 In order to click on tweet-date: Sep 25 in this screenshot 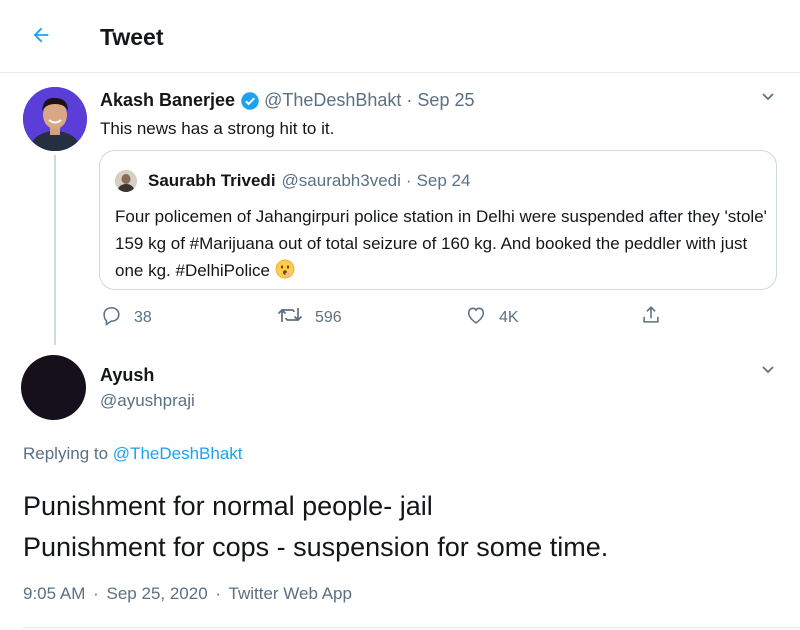, I will do `click(445, 100)`.